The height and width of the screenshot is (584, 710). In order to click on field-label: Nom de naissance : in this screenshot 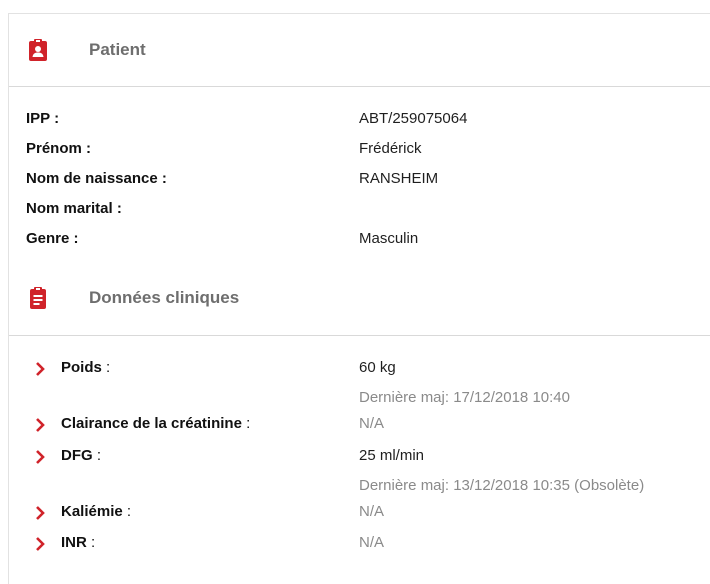, I will do `click(96, 178)`.